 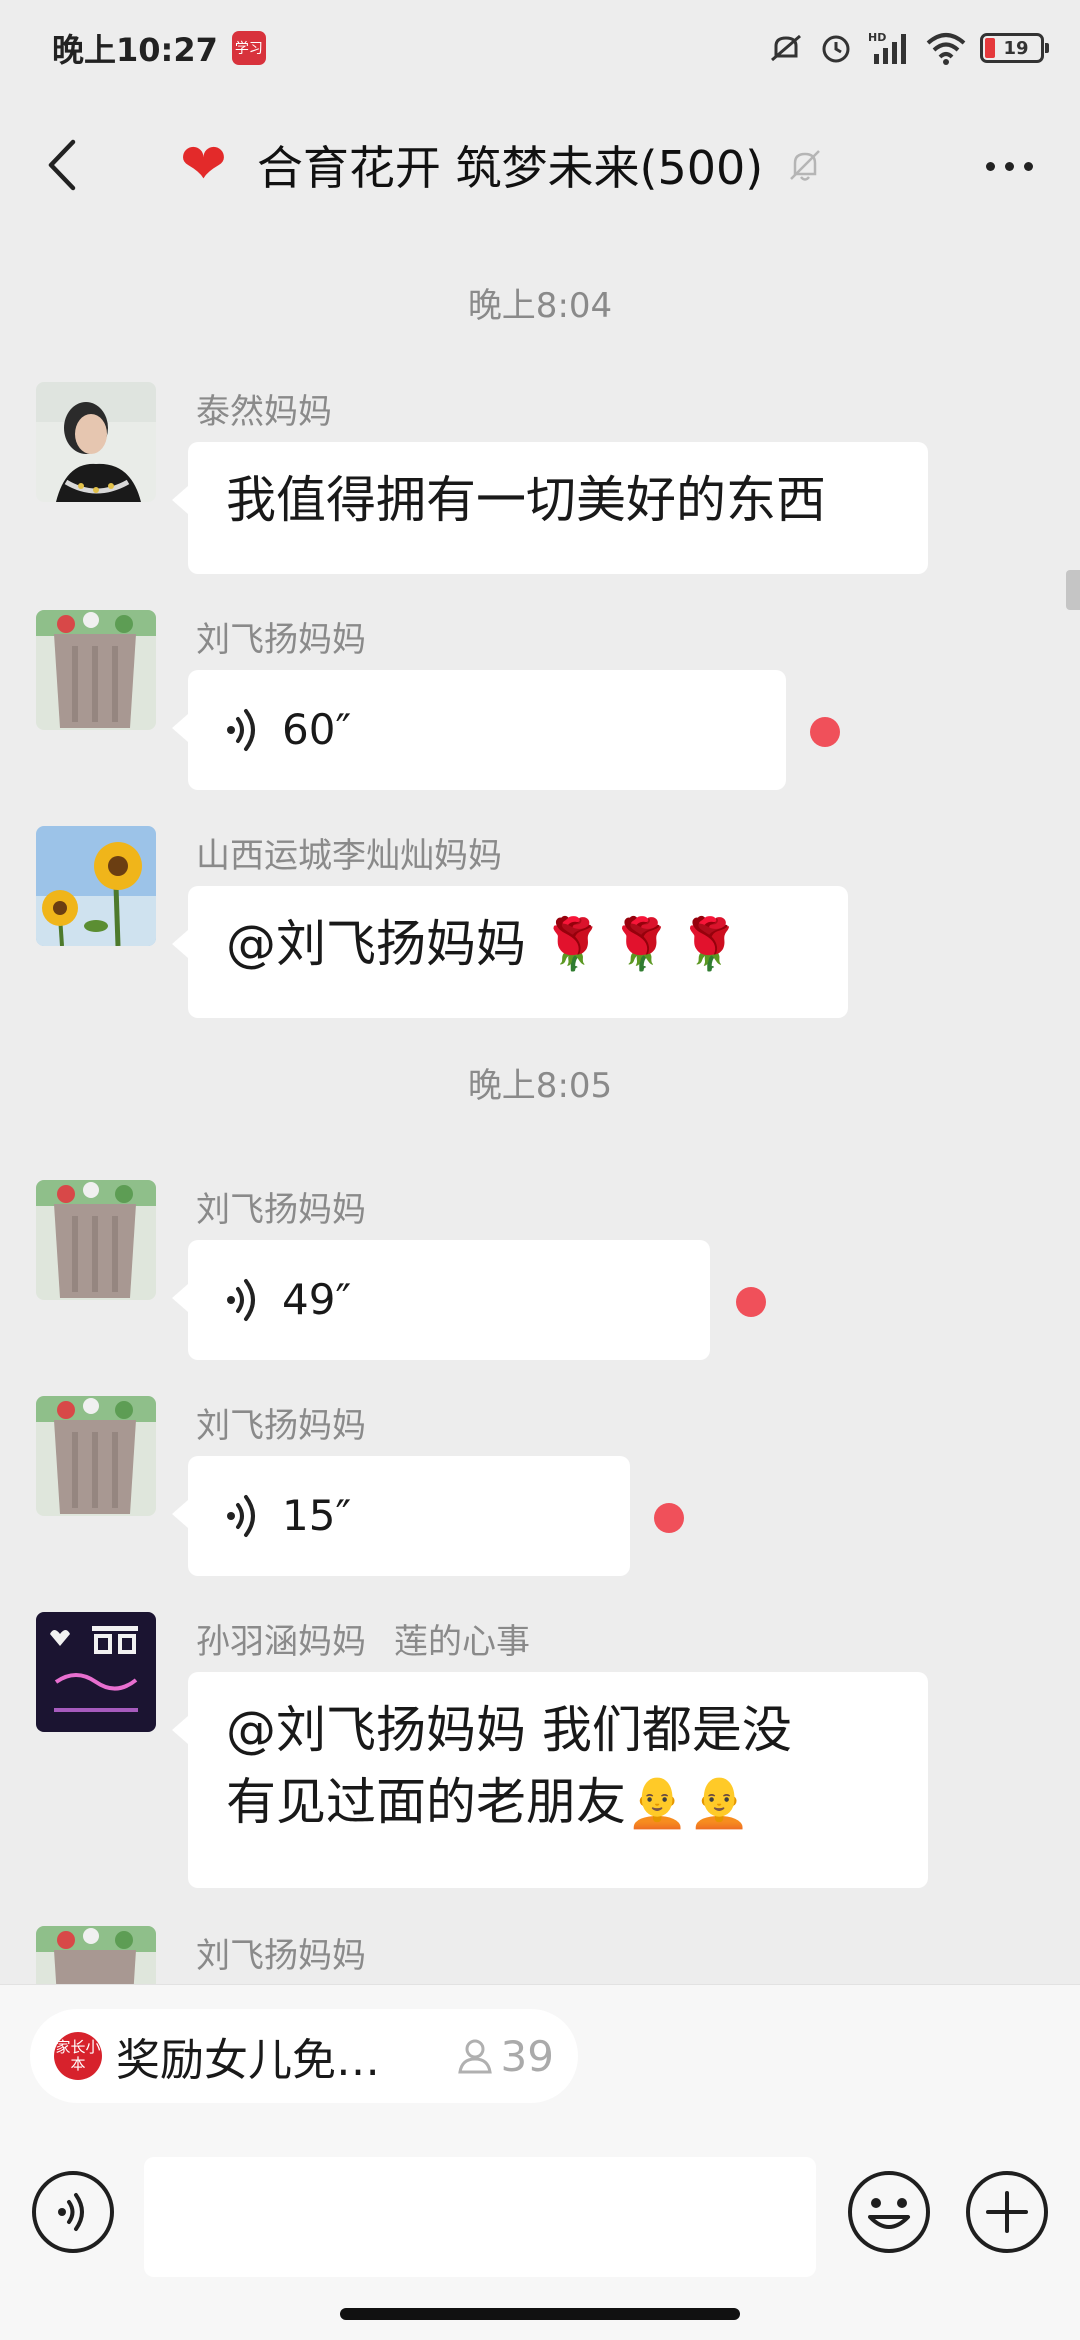 I want to click on message-text: @刘飞扬妈妈, so click(x=384, y=944).